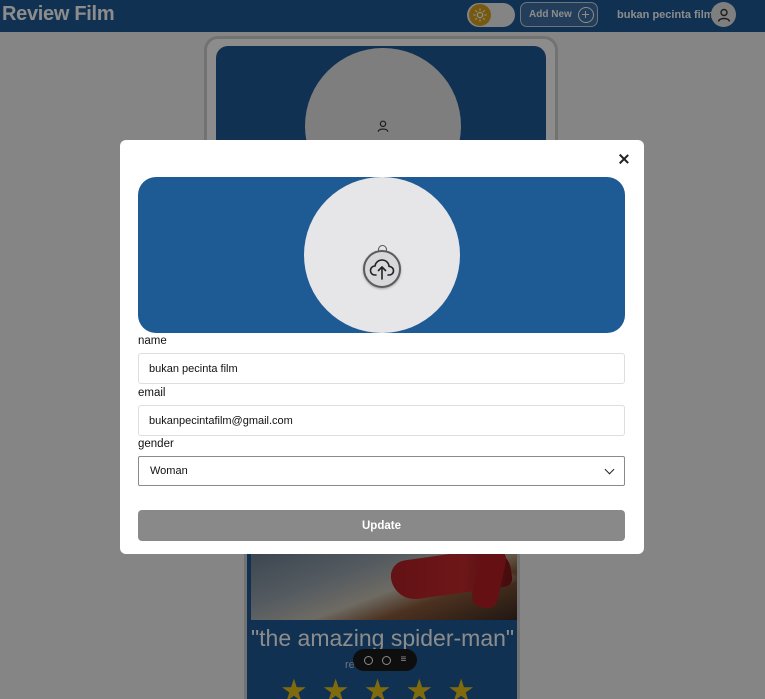 The height and width of the screenshot is (699, 765). Describe the element at coordinates (624, 159) in the screenshot. I see `close-icon` at that location.